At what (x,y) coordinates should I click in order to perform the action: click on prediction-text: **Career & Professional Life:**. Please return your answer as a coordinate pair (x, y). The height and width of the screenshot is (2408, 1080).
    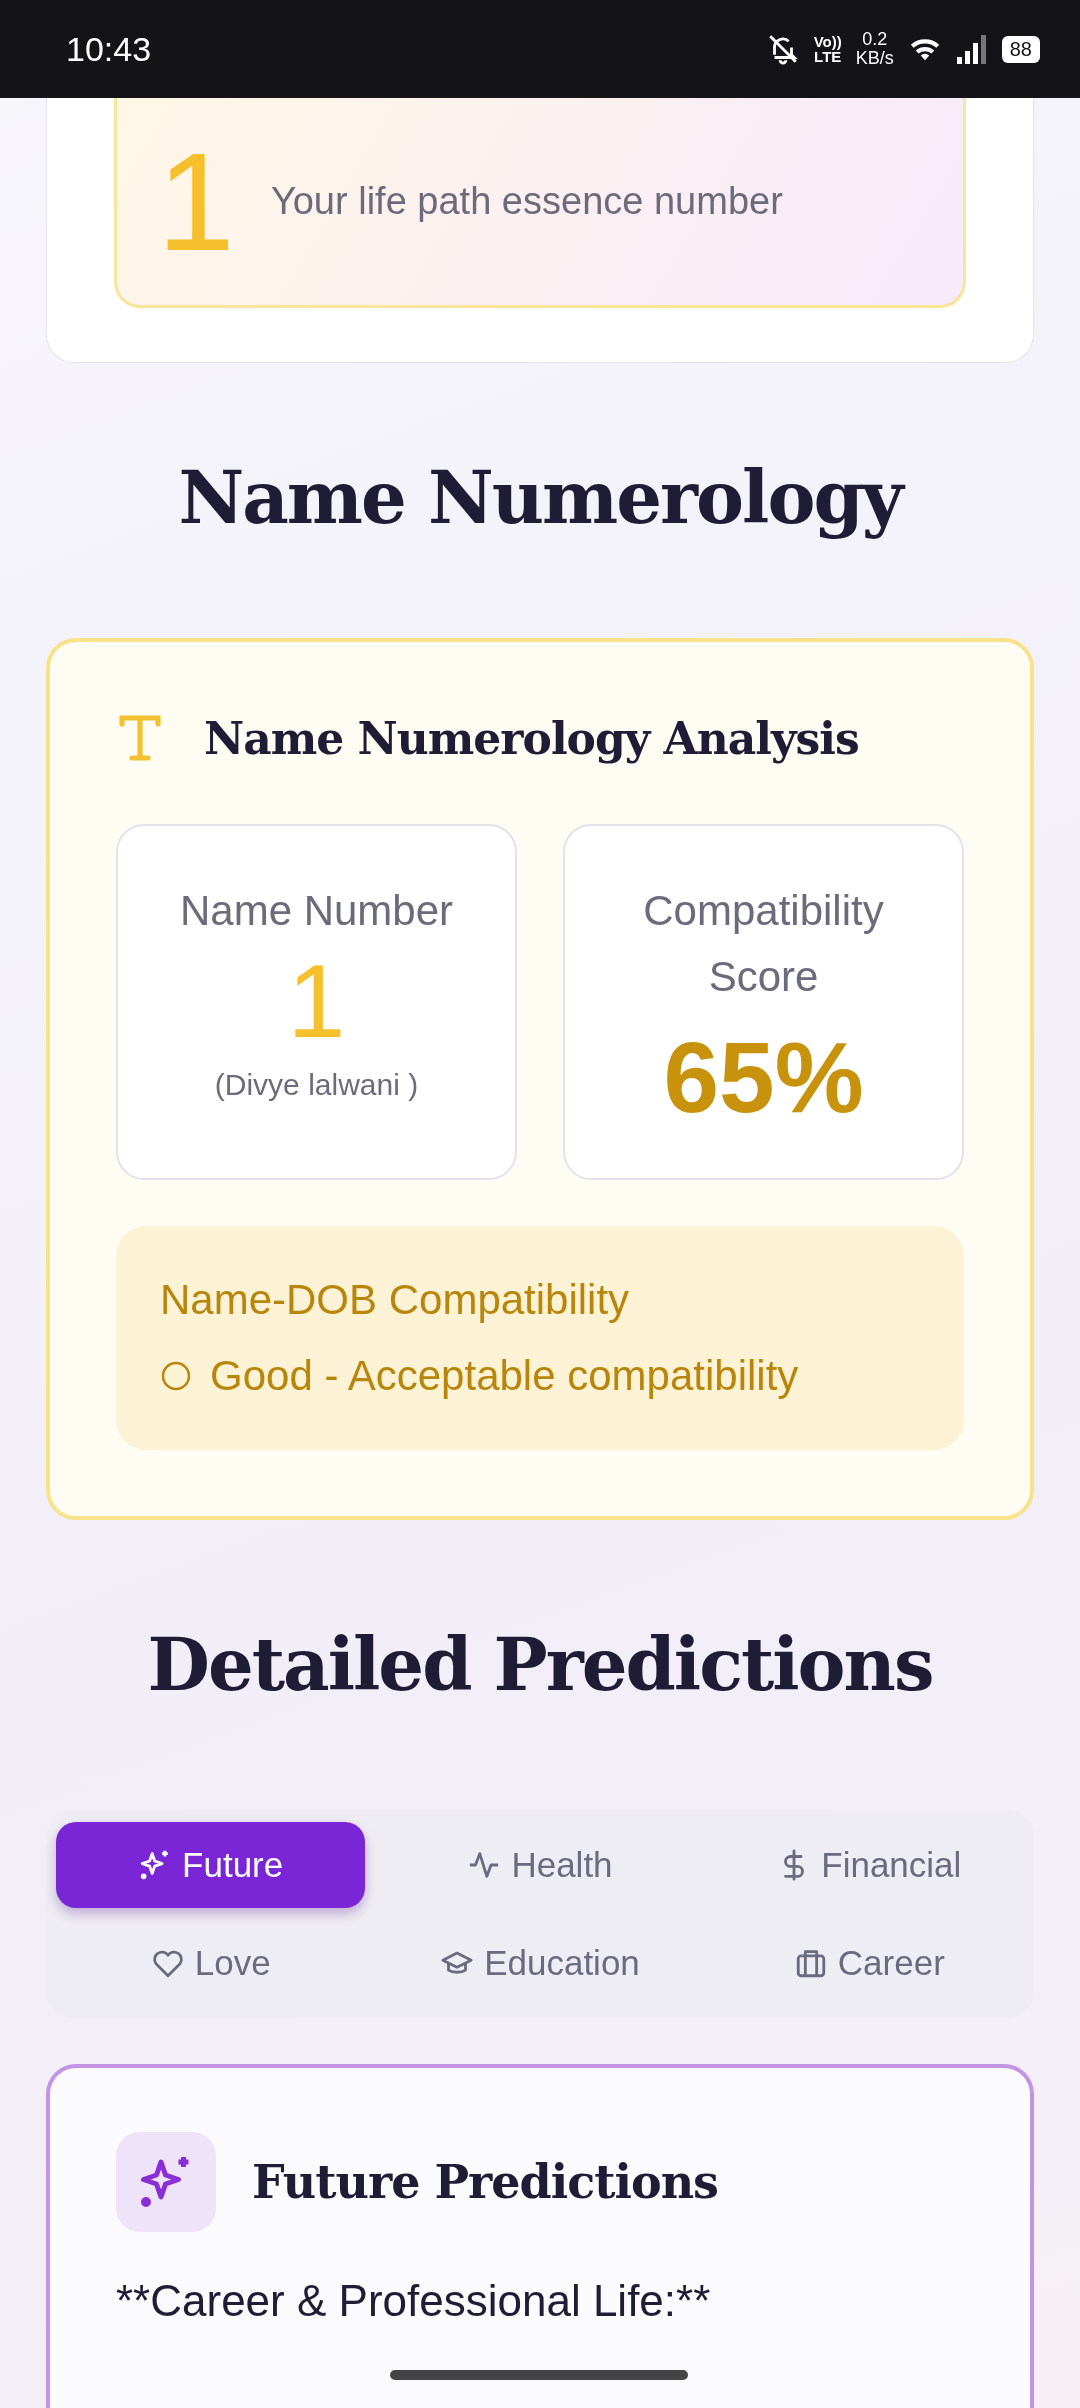
    Looking at the image, I should click on (414, 2301).